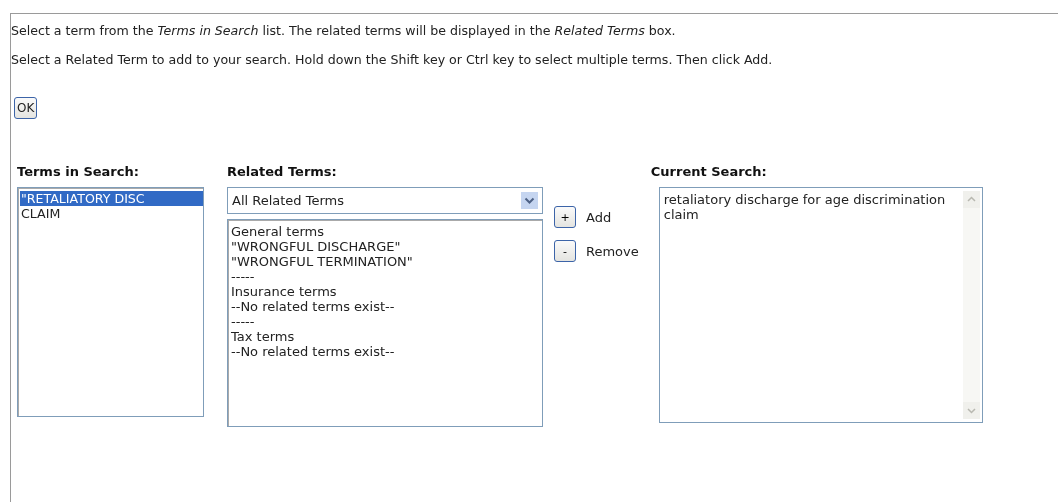  What do you see at coordinates (386, 231) in the screenshot?
I see `list-item: General terms` at bounding box center [386, 231].